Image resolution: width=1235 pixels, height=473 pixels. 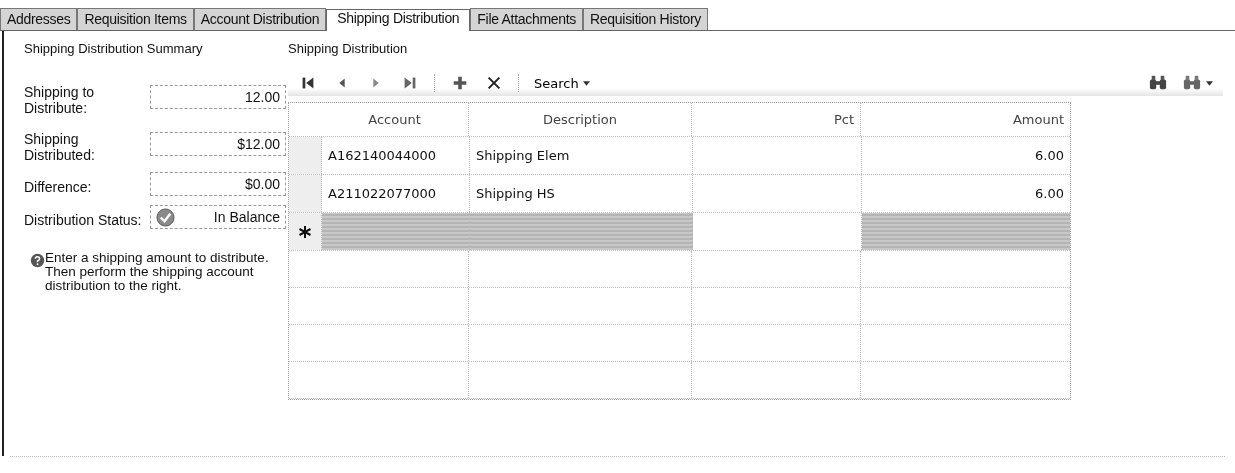 I want to click on table-cell: Shipping Elem, so click(x=523, y=155).